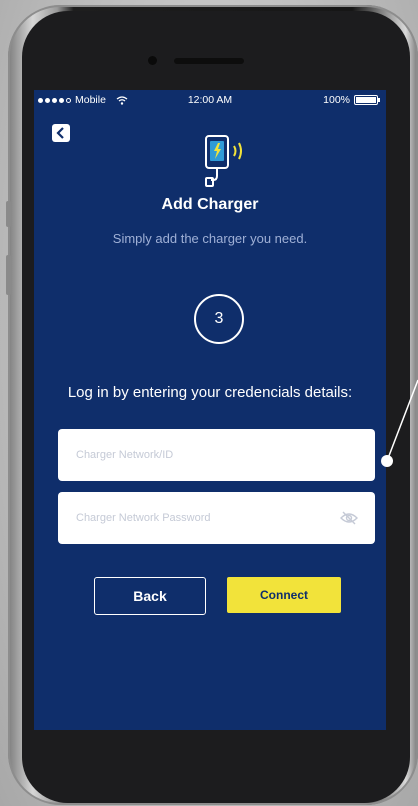 The height and width of the screenshot is (806, 418). I want to click on password-field, so click(216, 518).